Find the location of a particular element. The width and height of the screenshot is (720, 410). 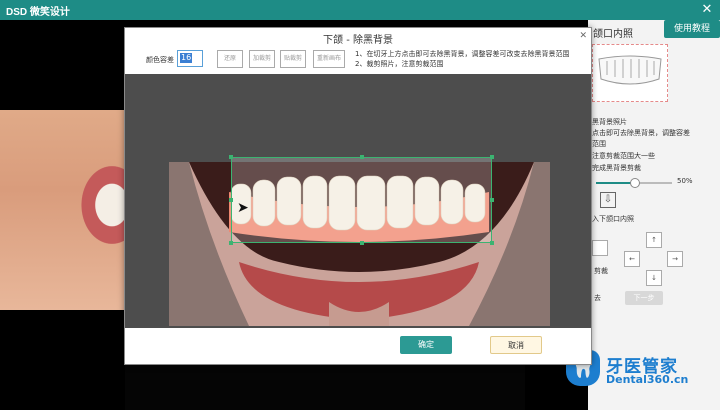

cancel-button: 取消 is located at coordinates (516, 345).